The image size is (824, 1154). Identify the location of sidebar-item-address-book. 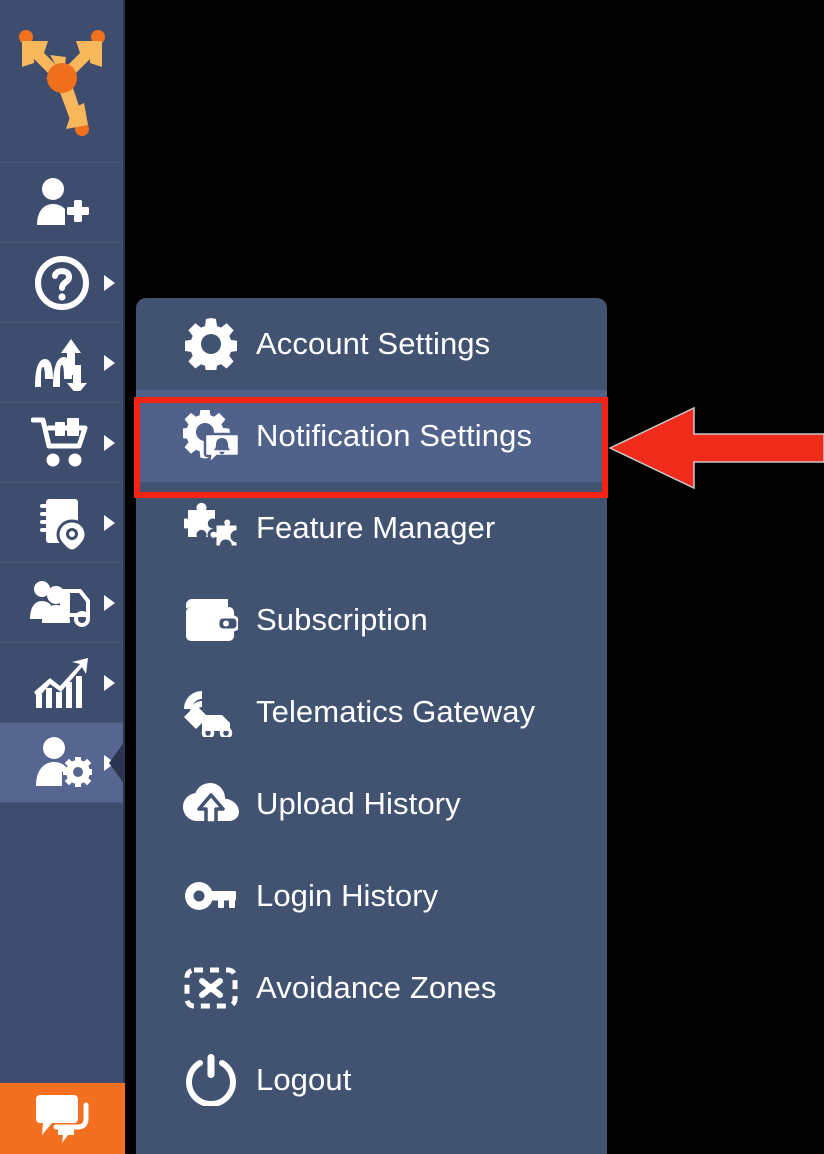
(61, 523).